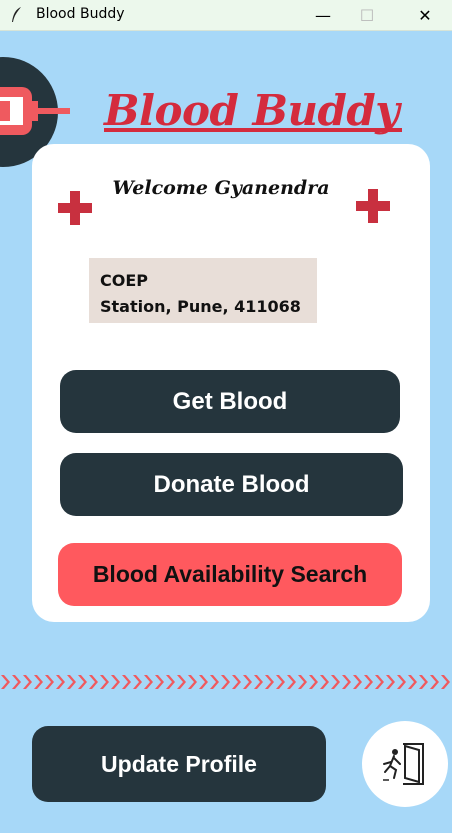 This screenshot has width=452, height=833. Describe the element at coordinates (253, 130) in the screenshot. I see `brand-underline` at that location.